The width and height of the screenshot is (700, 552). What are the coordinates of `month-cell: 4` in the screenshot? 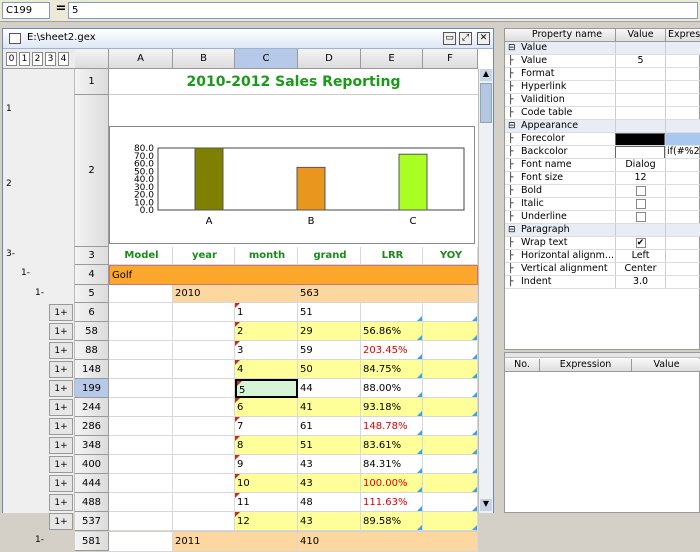 It's located at (266, 369).